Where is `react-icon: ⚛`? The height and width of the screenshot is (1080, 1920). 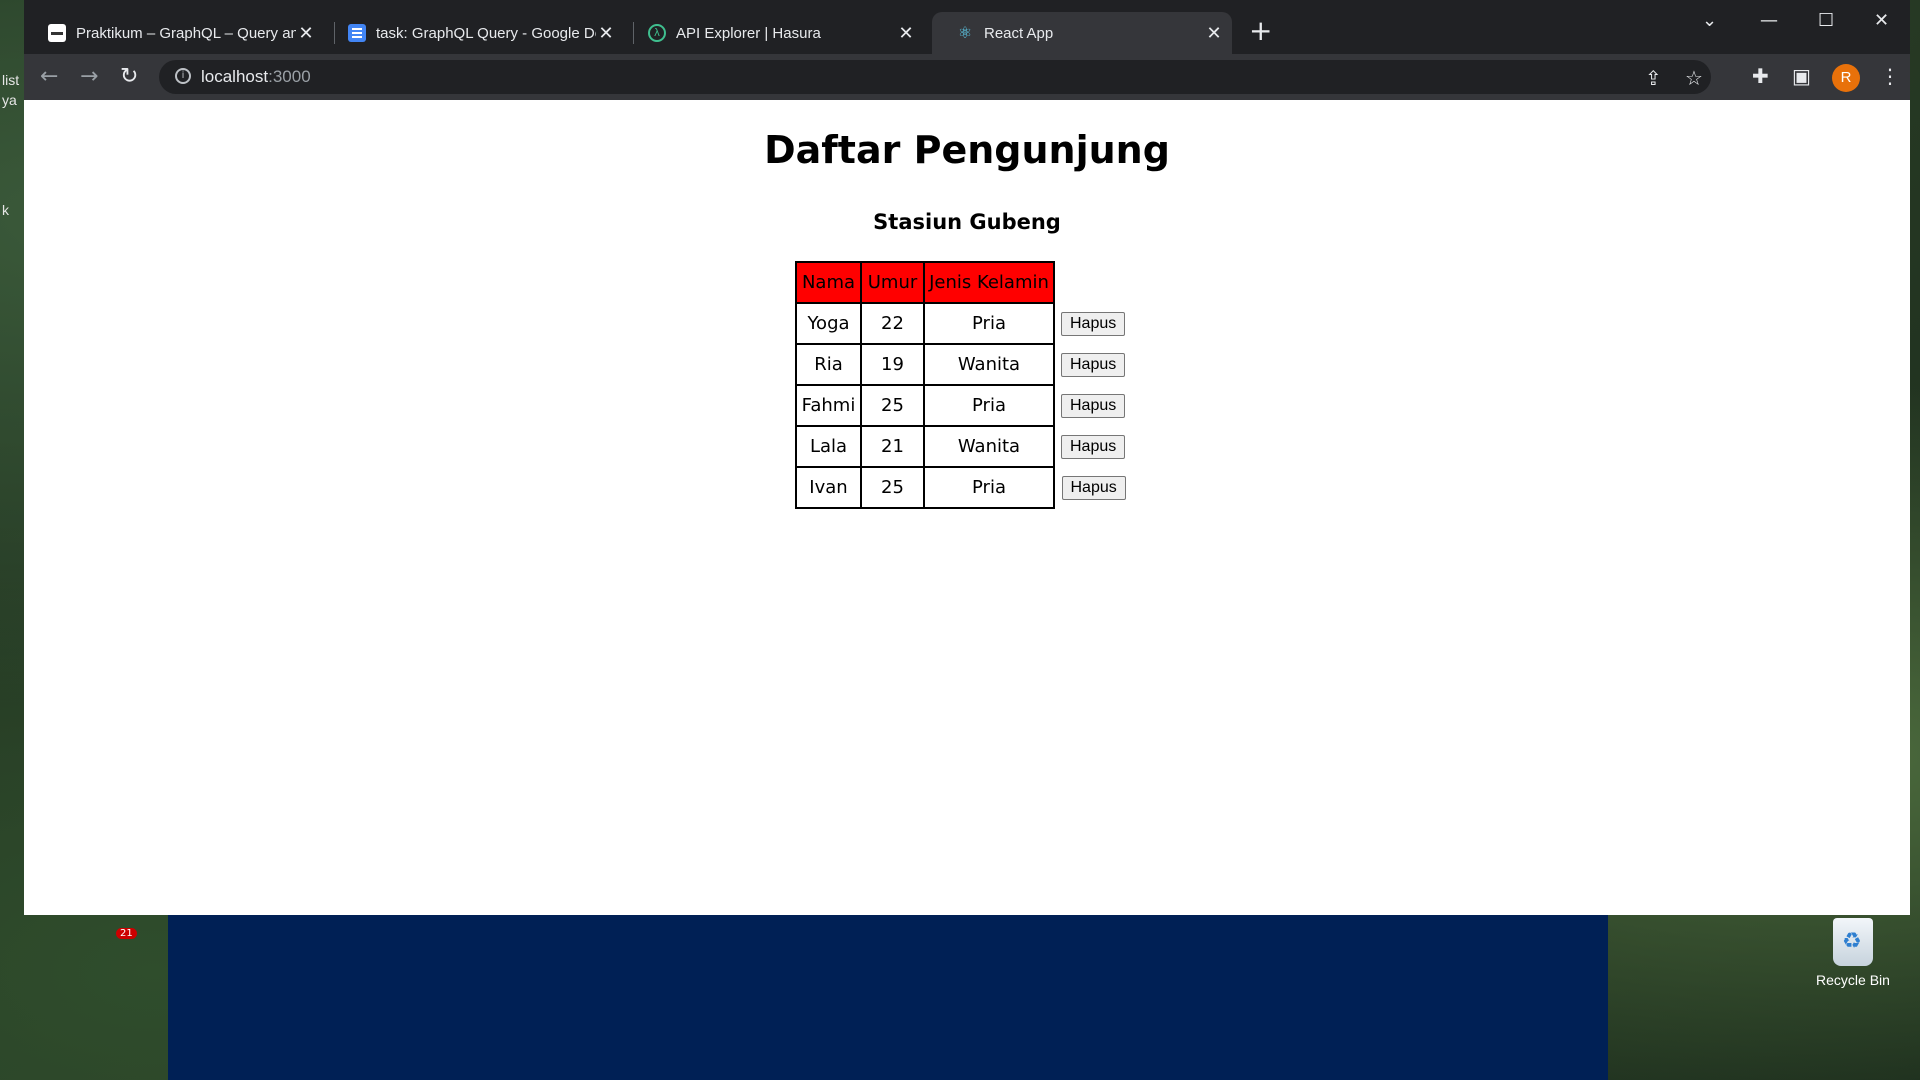 react-icon: ⚛ is located at coordinates (965, 33).